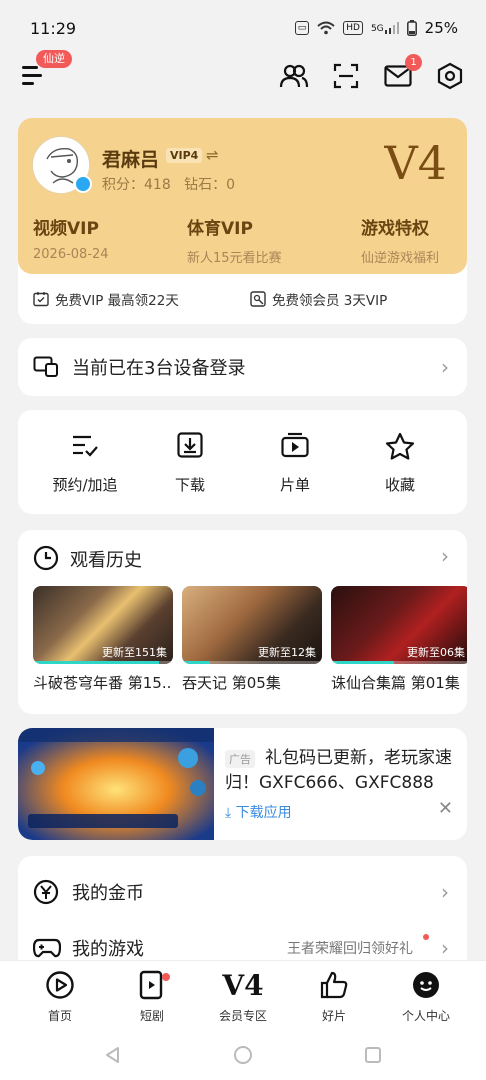  Describe the element at coordinates (234, 258) in the screenshot. I see `sports-vip-sub: 新人15元看比赛` at that location.